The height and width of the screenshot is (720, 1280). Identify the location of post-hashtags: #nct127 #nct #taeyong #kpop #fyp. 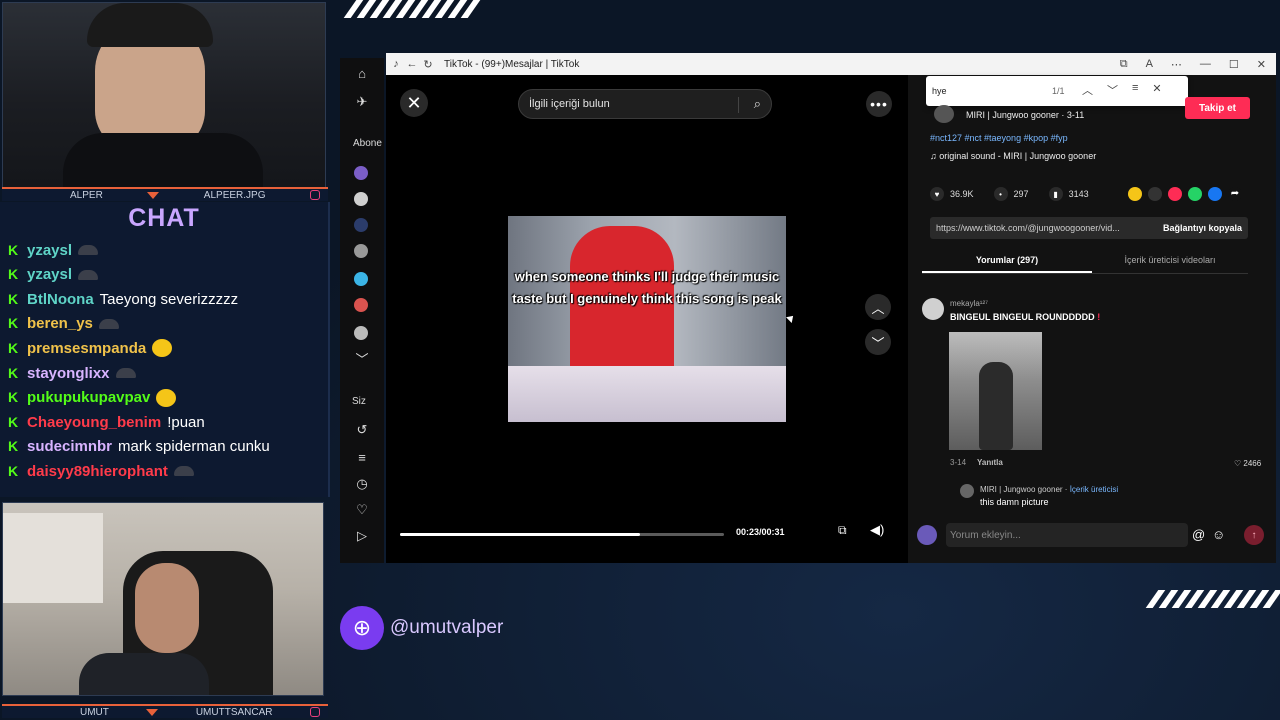
(999, 138).